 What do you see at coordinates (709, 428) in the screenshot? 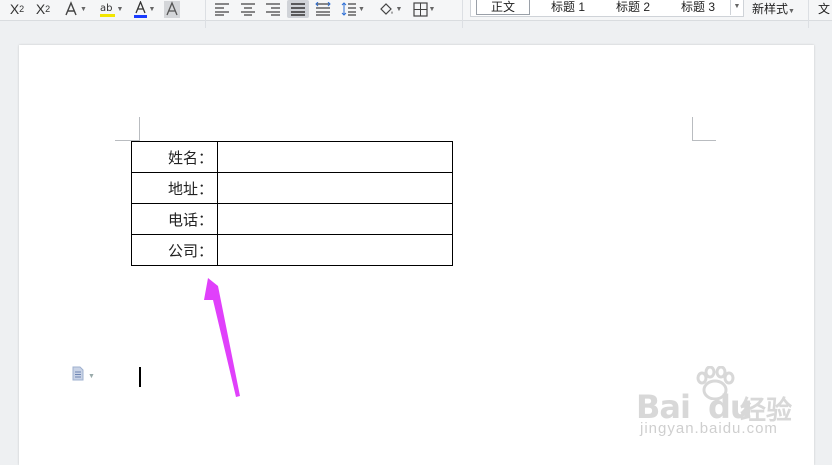
I see `watermark-url: jingyan.baidu.com` at bounding box center [709, 428].